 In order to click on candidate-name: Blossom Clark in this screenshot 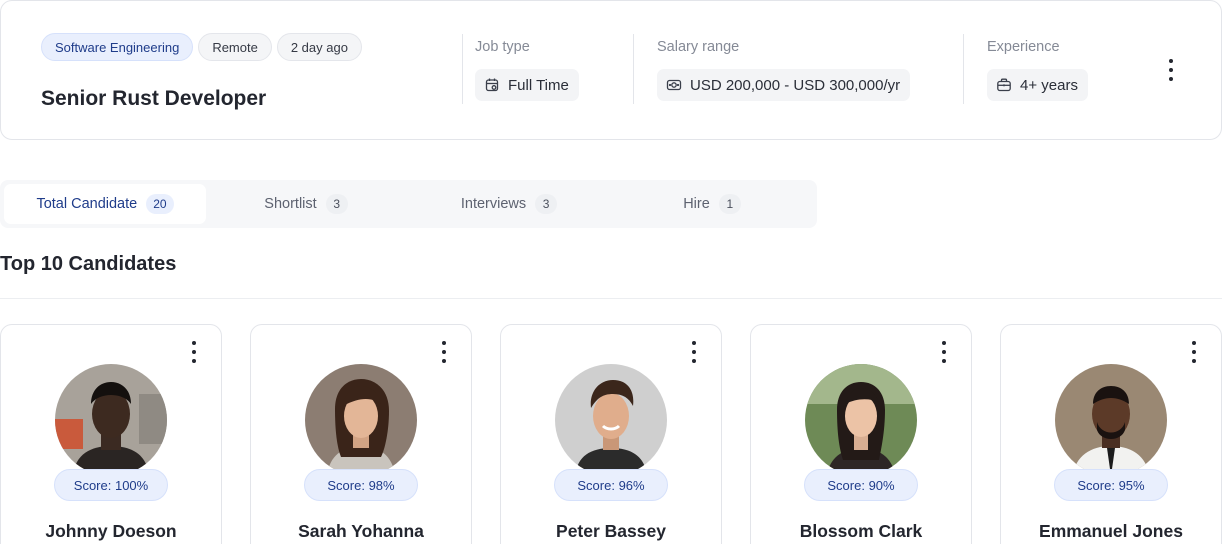, I will do `click(861, 531)`.